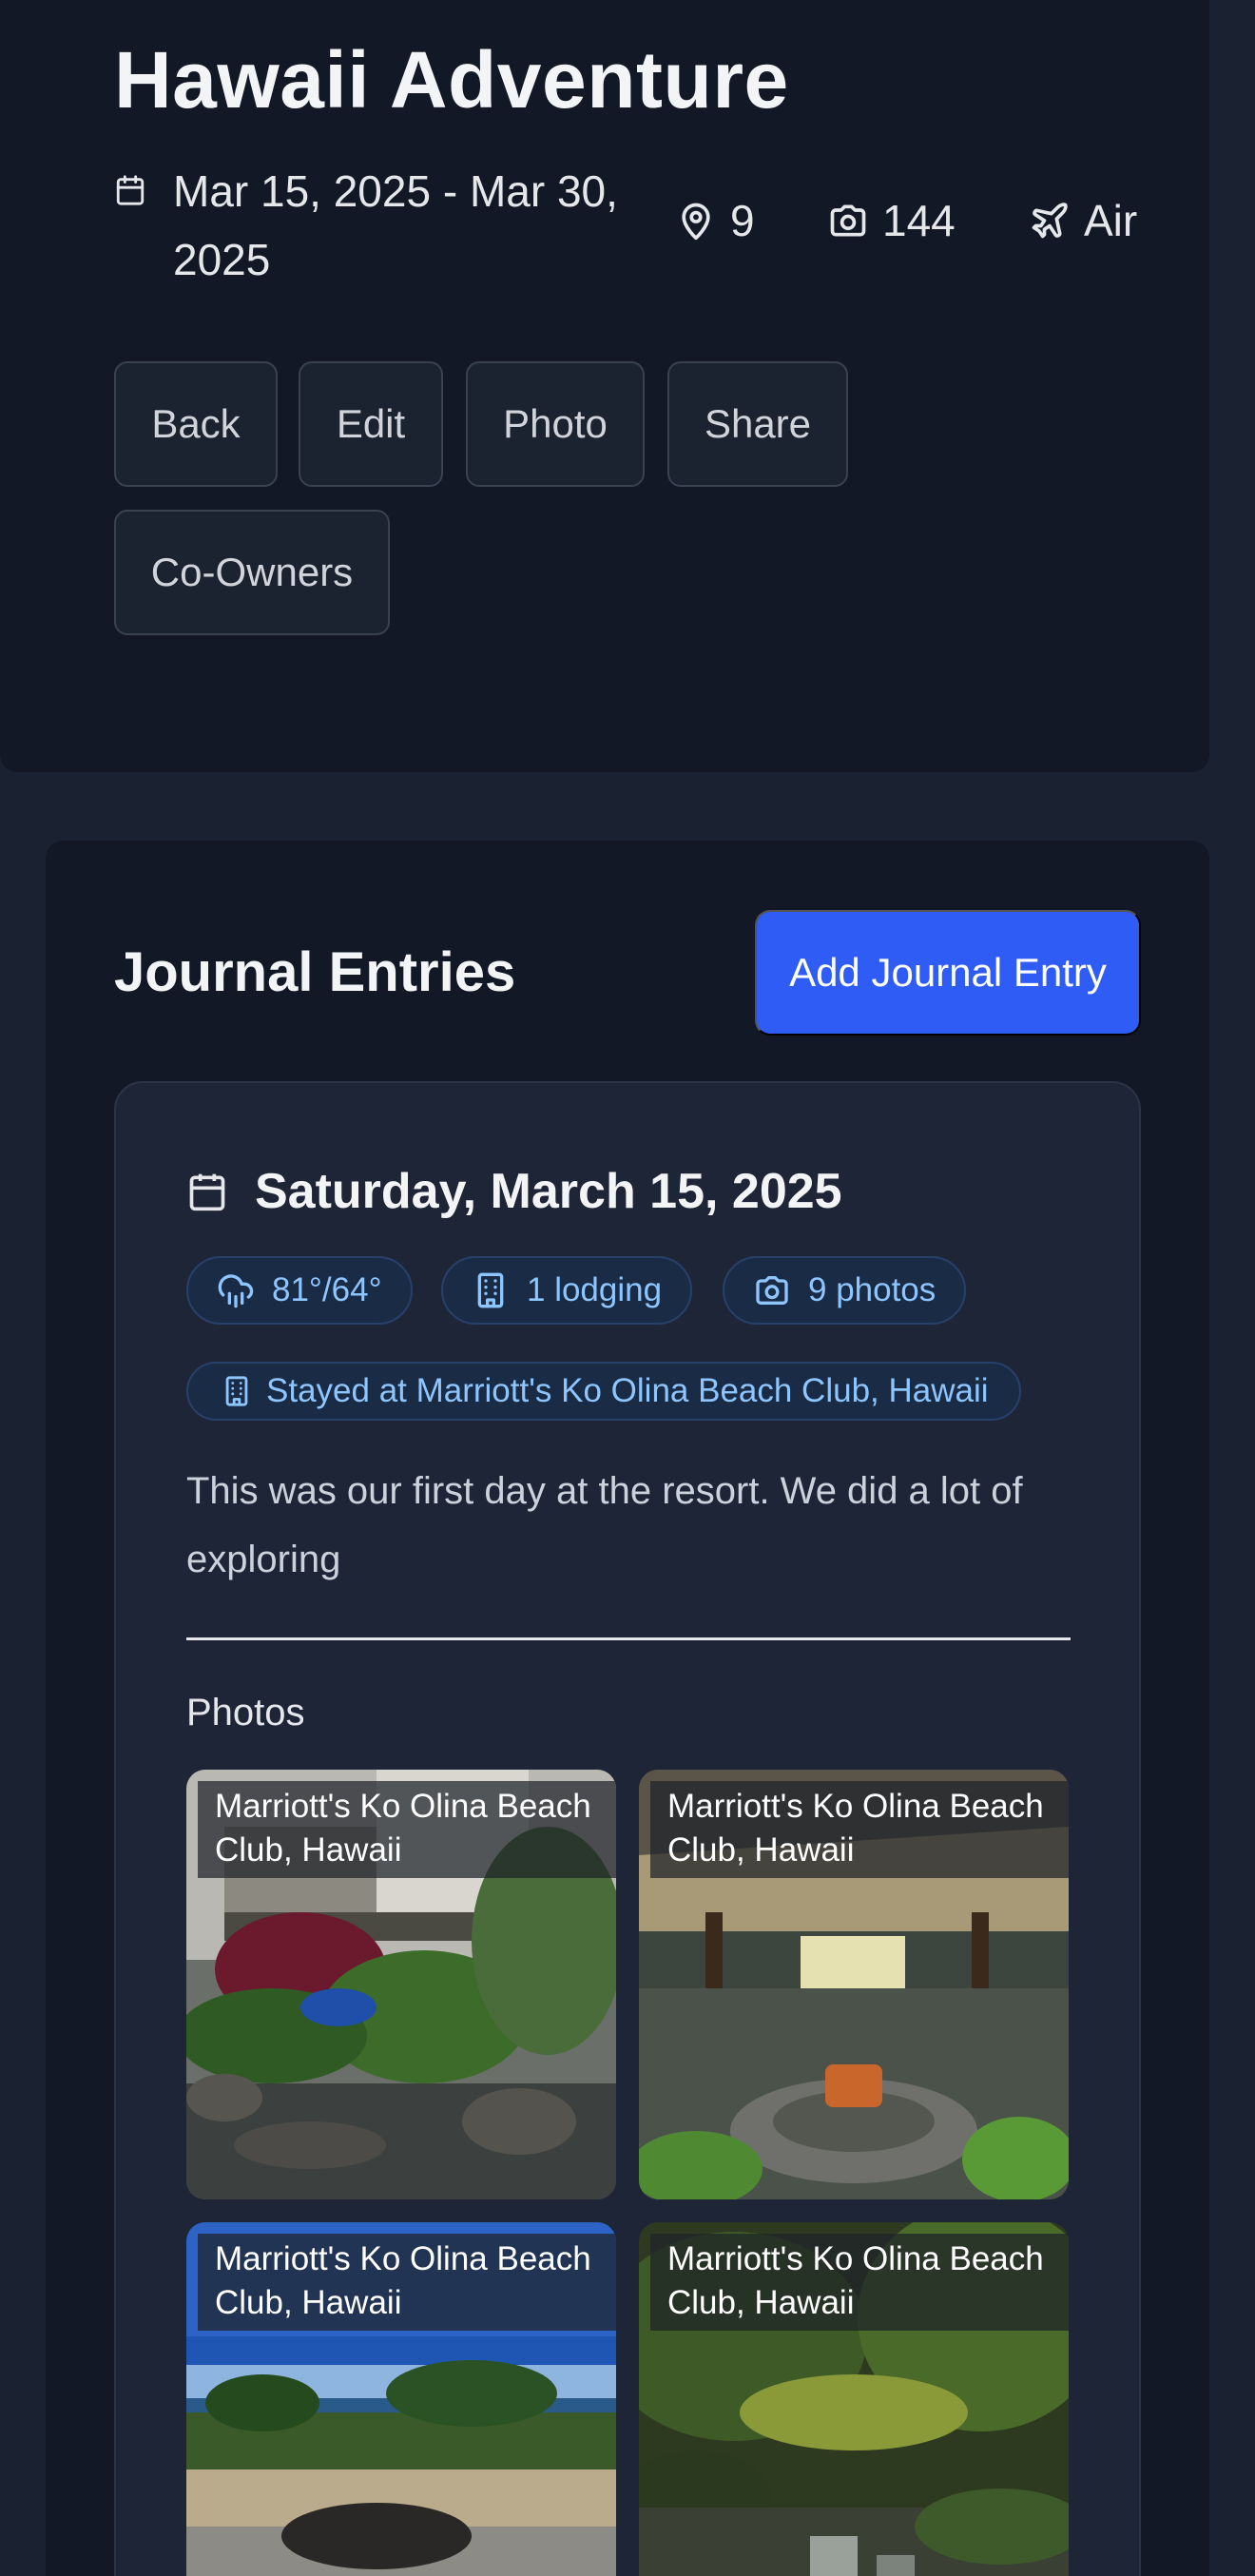 The height and width of the screenshot is (2576, 1255). Describe the element at coordinates (948, 973) in the screenshot. I see `add-journal-entry-button: Add Journal Entry` at that location.